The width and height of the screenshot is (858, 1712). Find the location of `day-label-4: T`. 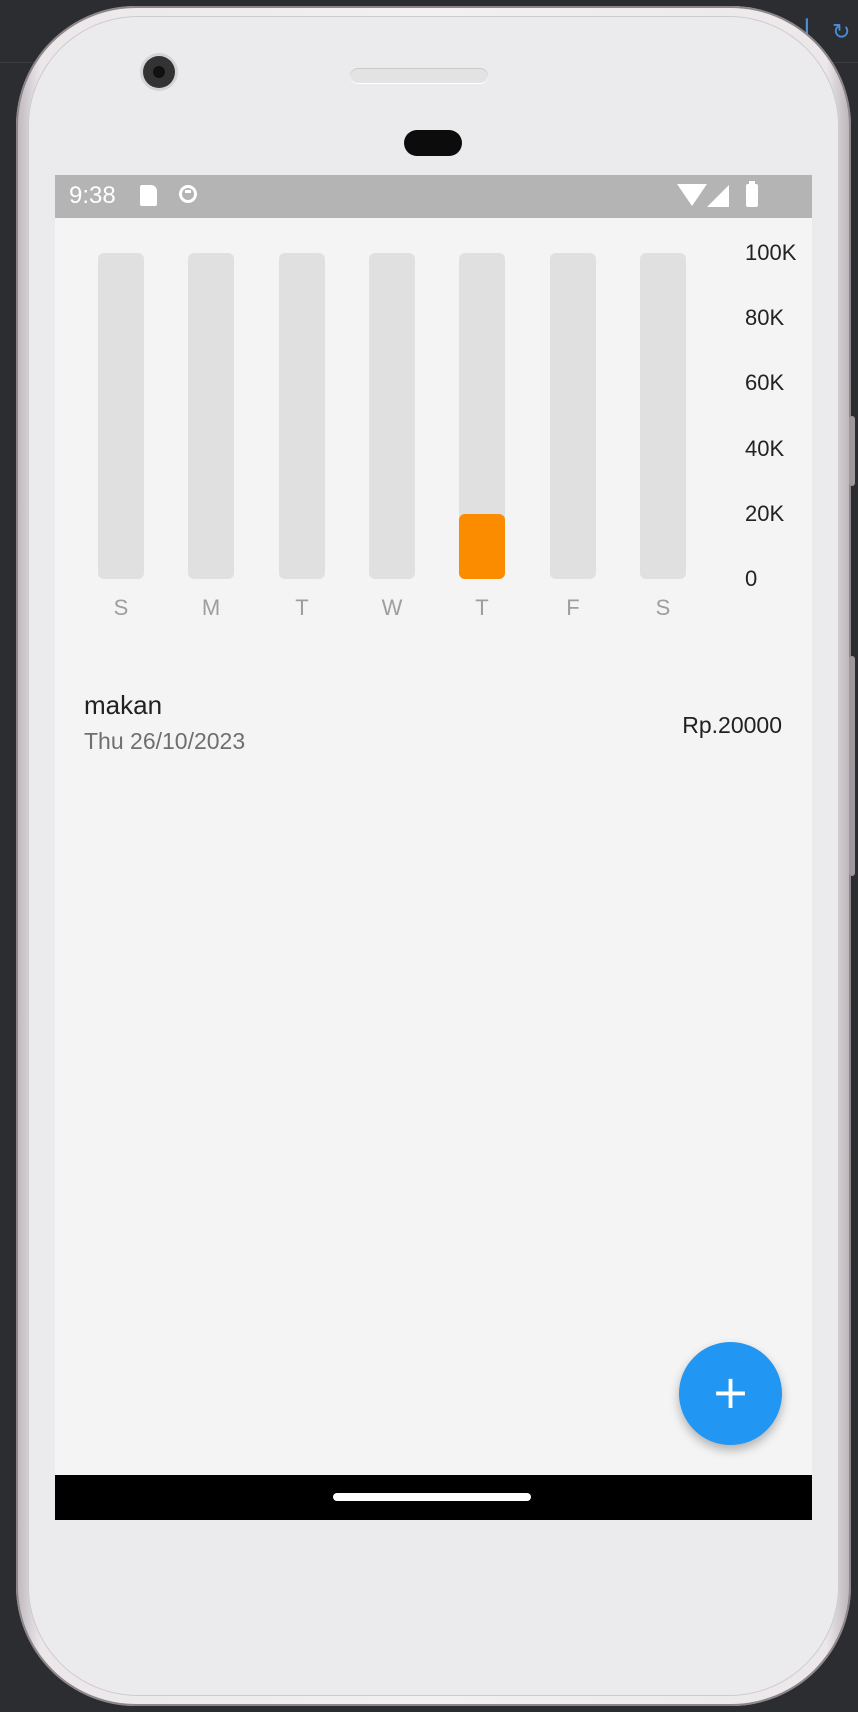

day-label-4: T is located at coordinates (482, 607).